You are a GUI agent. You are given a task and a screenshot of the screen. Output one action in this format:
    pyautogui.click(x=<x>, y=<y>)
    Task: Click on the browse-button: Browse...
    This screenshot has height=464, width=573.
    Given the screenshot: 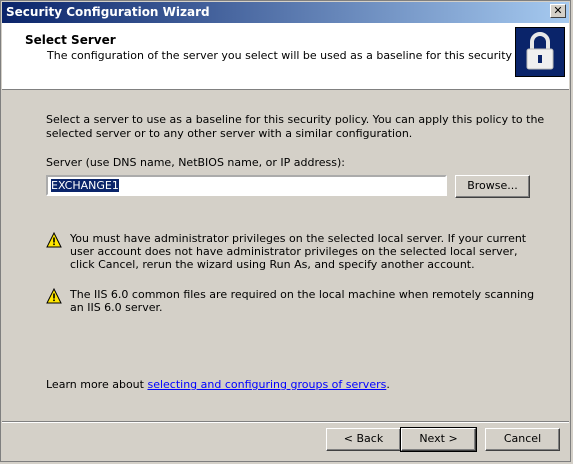 What is the action you would take?
    pyautogui.click(x=492, y=186)
    